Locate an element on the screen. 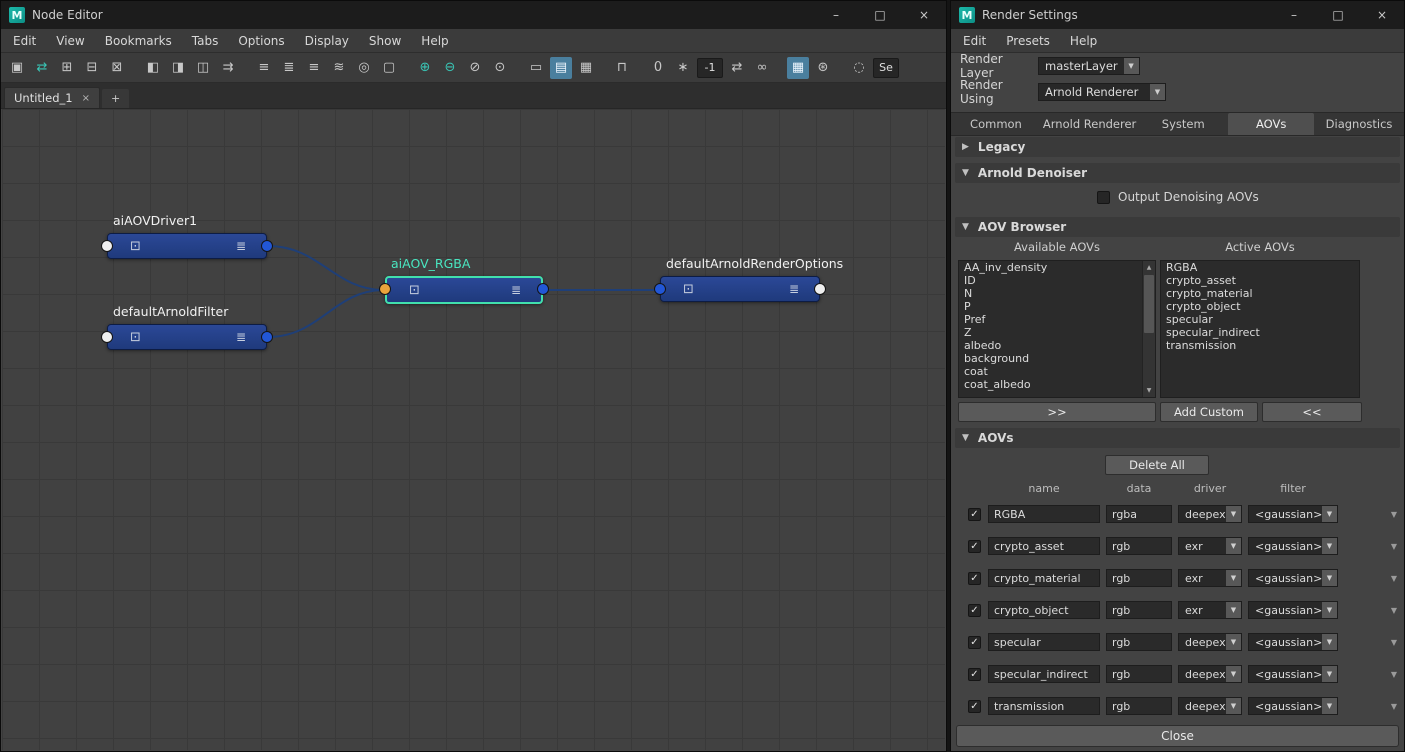  simple-view-icon: ▭ is located at coordinates (536, 68).